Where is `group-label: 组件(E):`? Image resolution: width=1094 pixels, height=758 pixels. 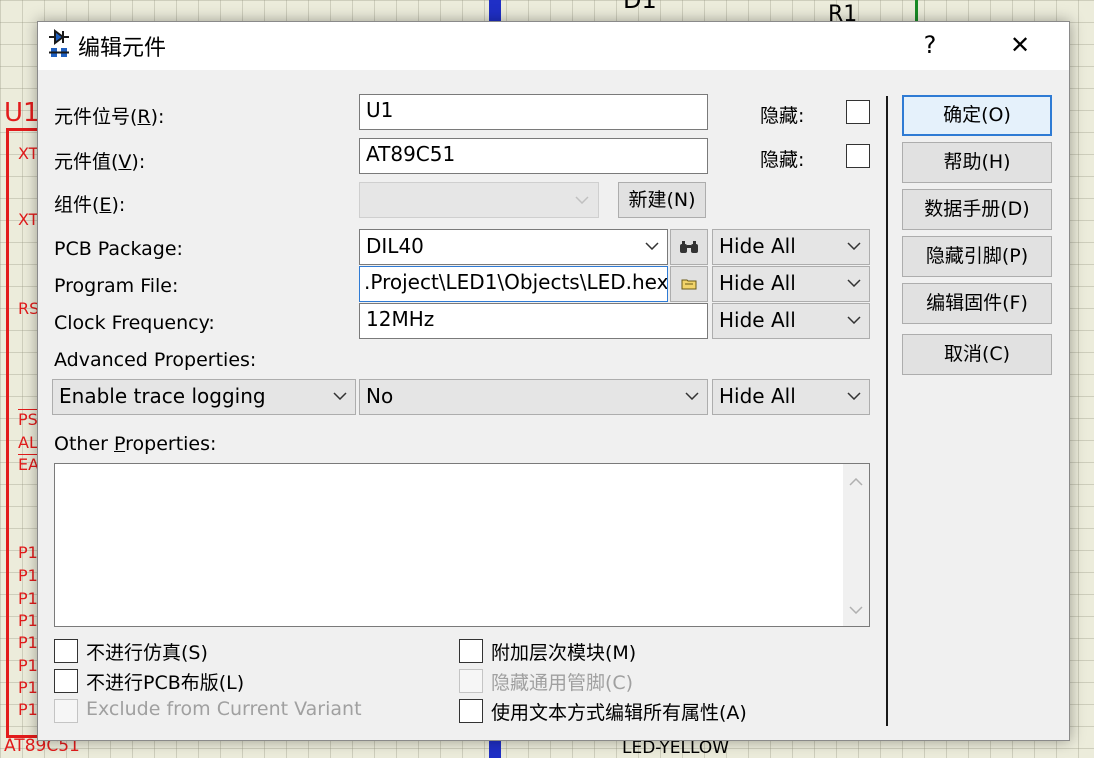
group-label: 组件(E): is located at coordinates (89, 203).